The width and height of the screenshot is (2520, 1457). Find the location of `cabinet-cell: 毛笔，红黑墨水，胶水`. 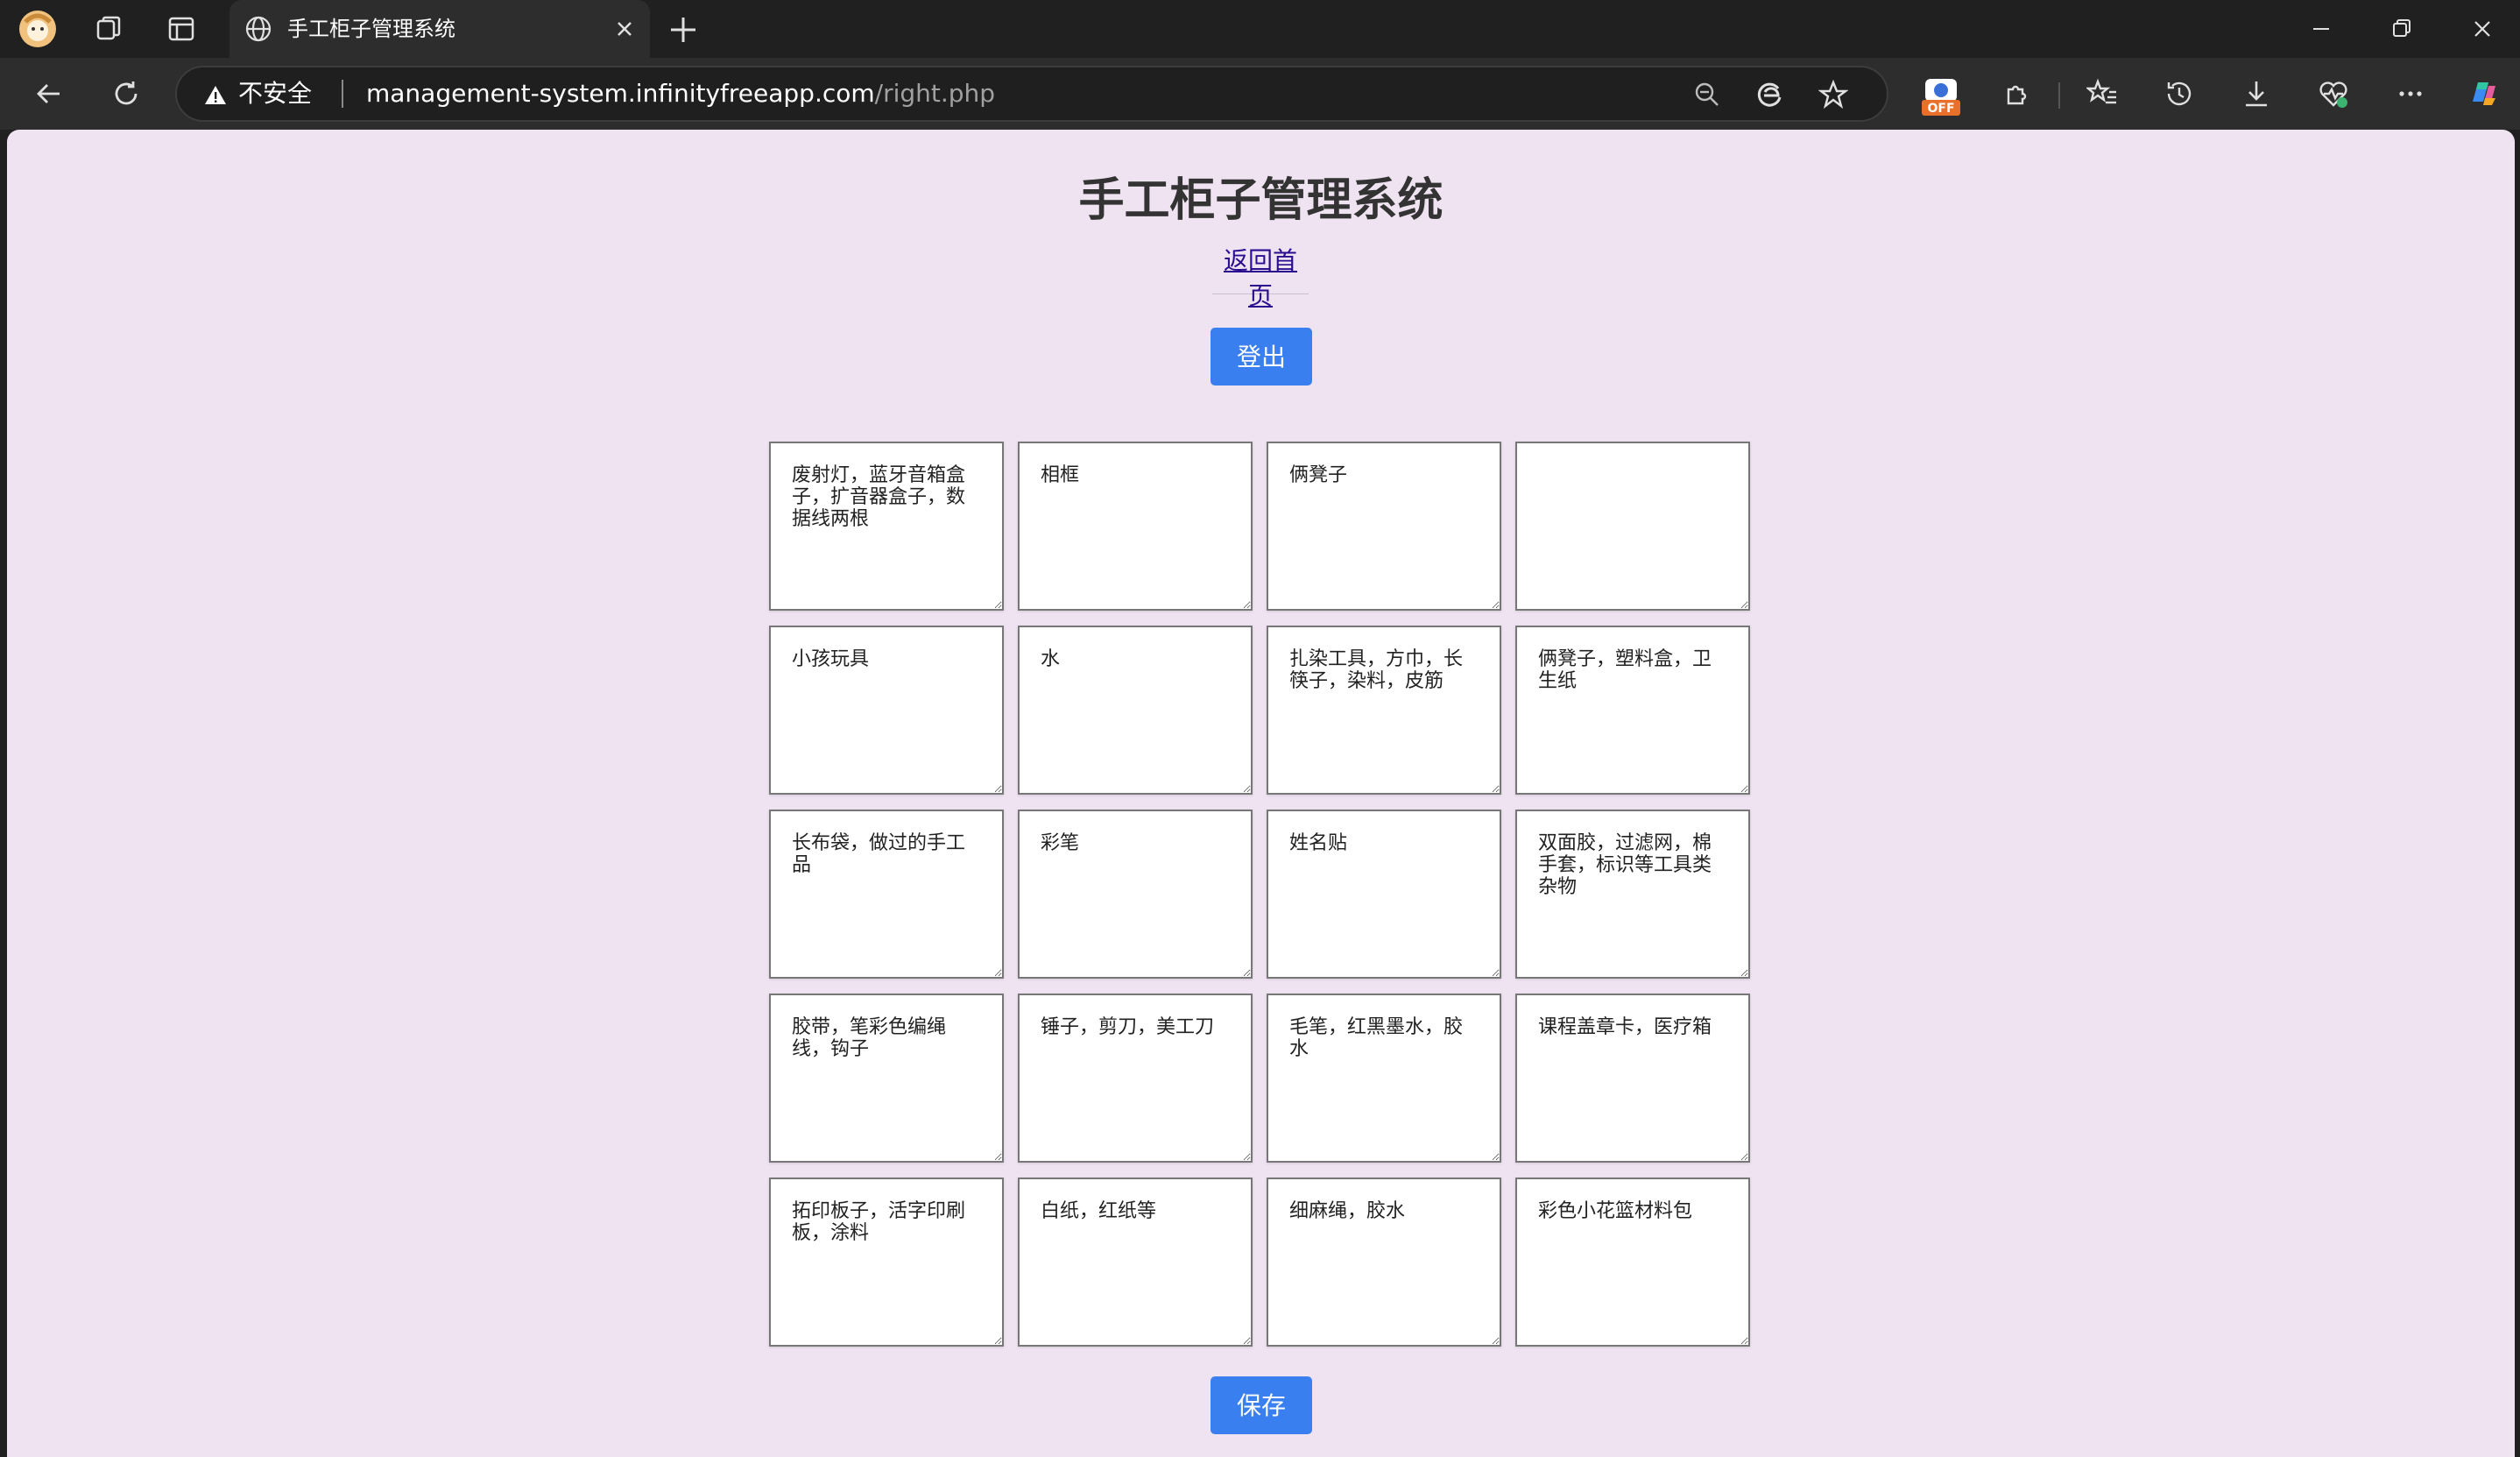

cabinet-cell: 毛笔，红黑墨水，胶水 is located at coordinates (1384, 1078).